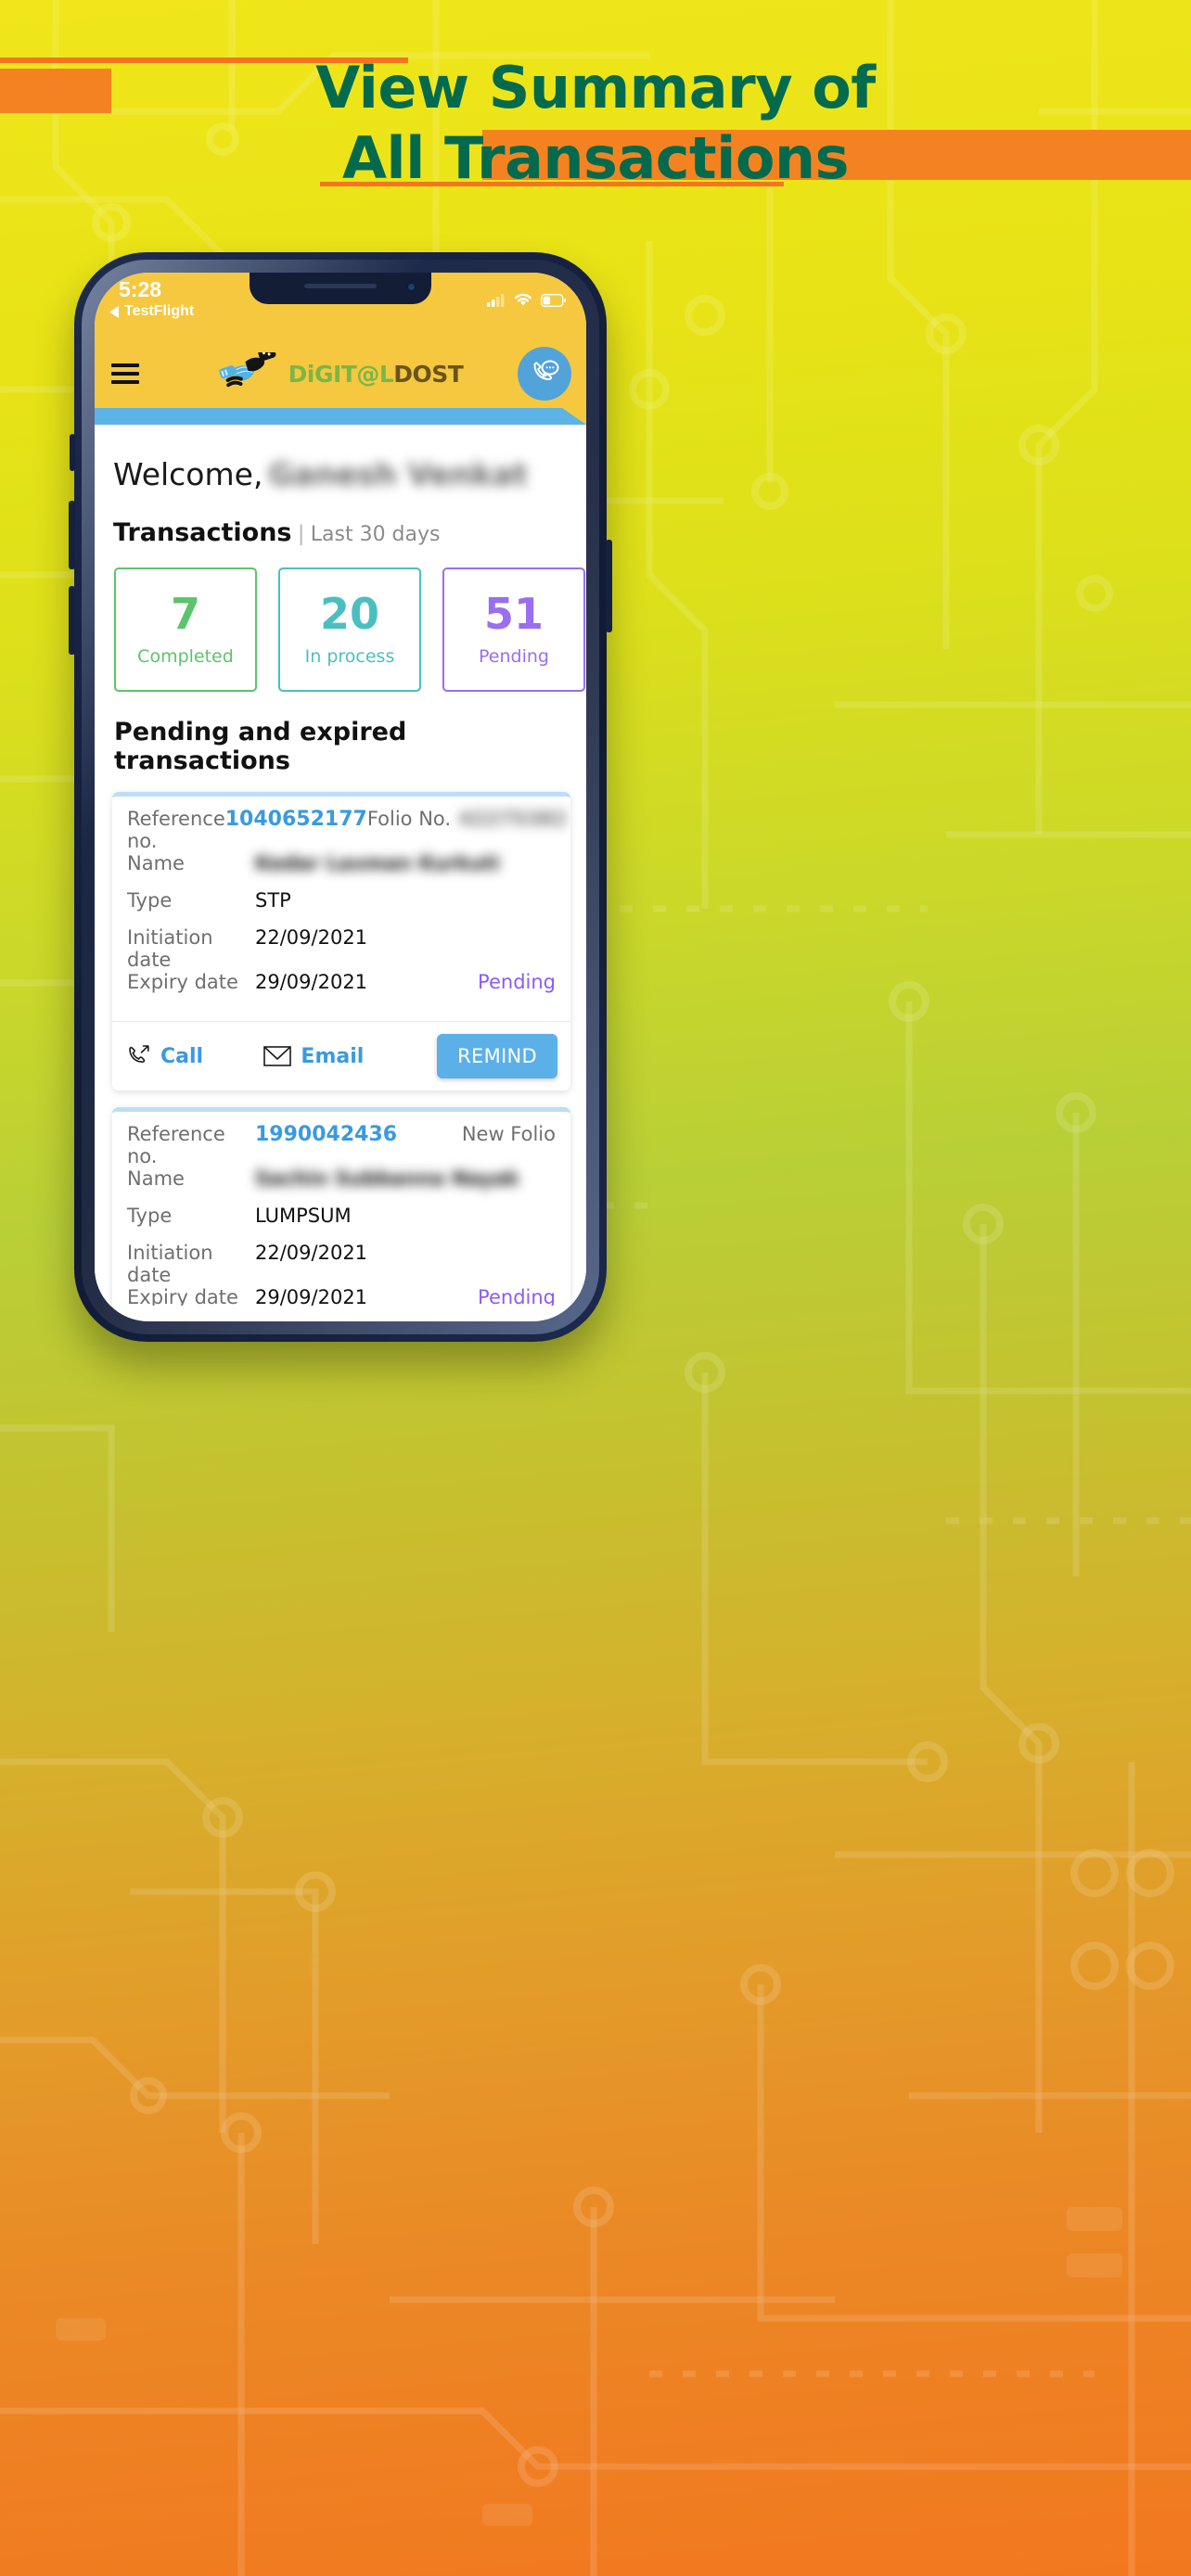  I want to click on value-name: Kedar Laxman Kurkuti, so click(377, 863).